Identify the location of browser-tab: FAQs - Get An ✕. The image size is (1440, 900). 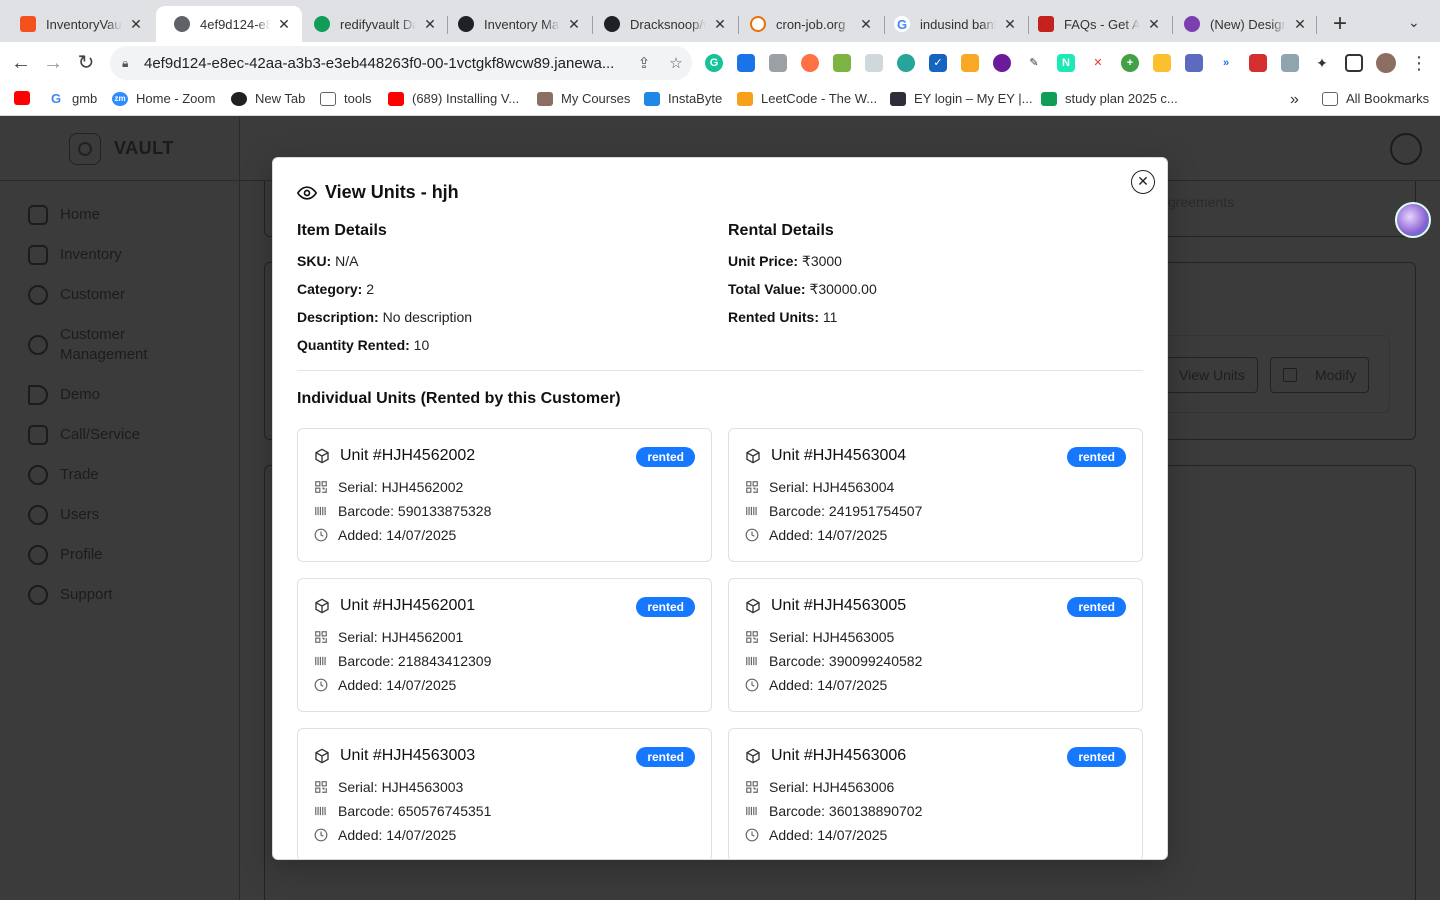
(1096, 24).